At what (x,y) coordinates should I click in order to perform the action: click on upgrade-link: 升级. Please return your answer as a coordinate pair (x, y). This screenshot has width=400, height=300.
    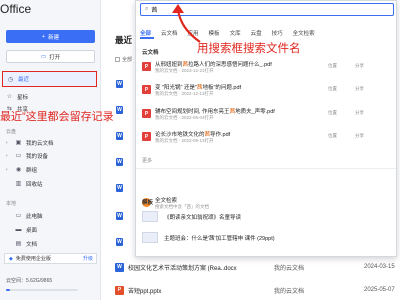
    Looking at the image, I should click on (88, 258).